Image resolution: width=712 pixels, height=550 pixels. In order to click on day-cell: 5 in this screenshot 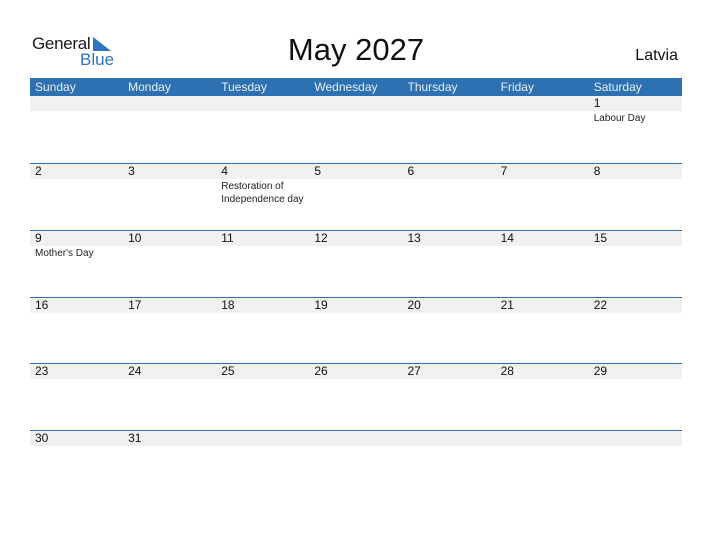, I will do `click(355, 185)`.